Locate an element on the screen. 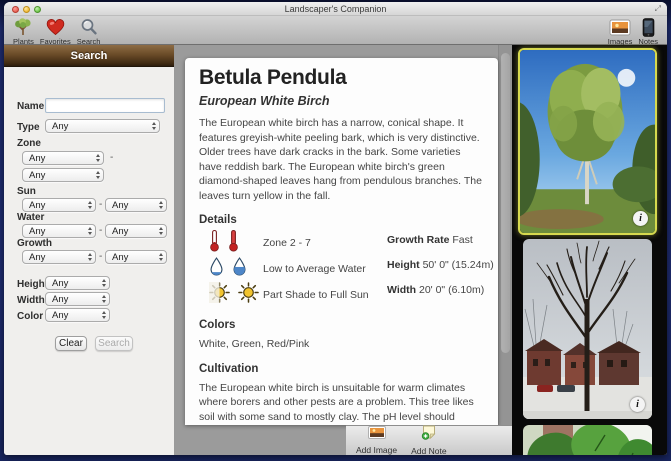  scrollbar-thumb is located at coordinates (505, 203).